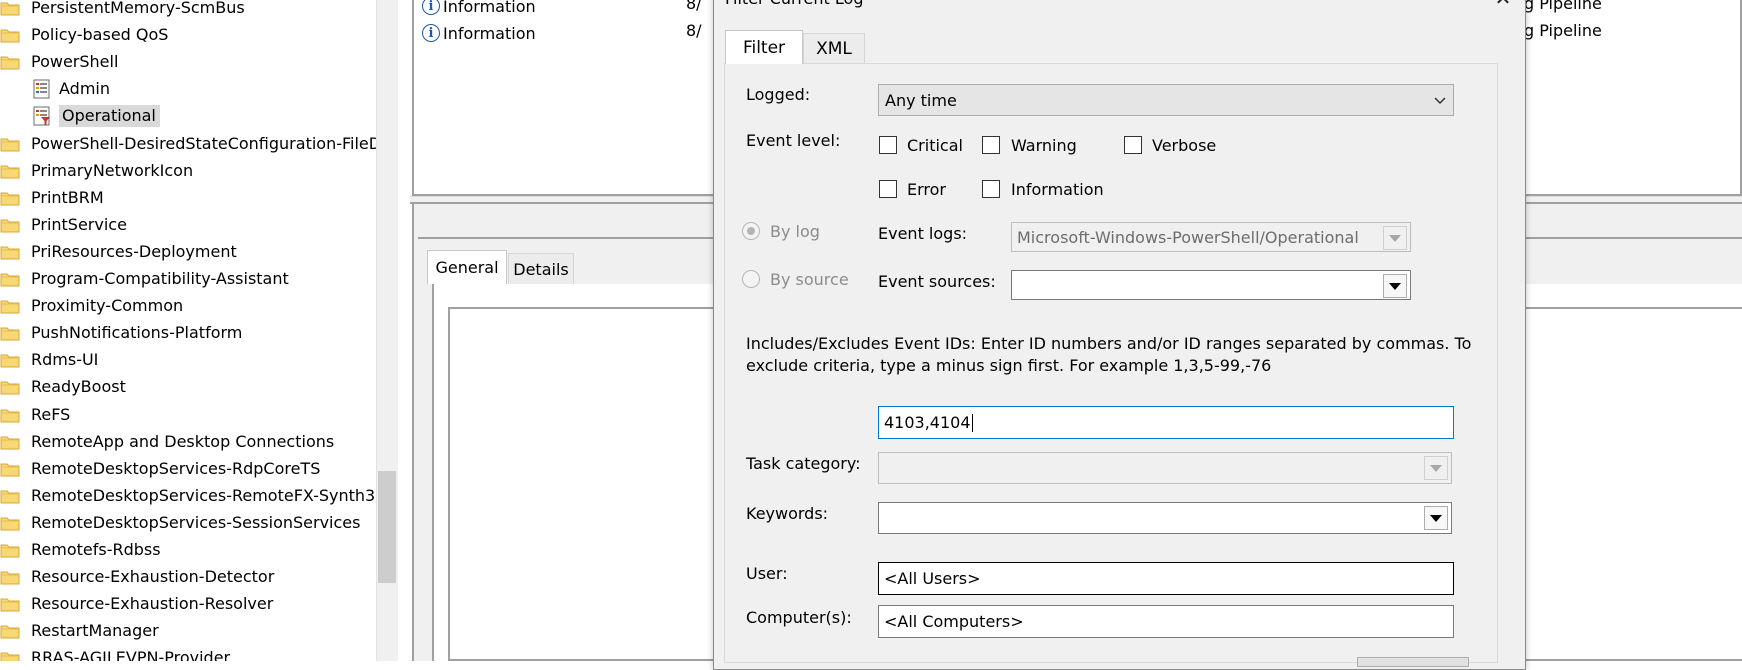 The width and height of the screenshot is (1742, 670). I want to click on tree-item-label: Program-Compatibility-Assistant, so click(160, 278).